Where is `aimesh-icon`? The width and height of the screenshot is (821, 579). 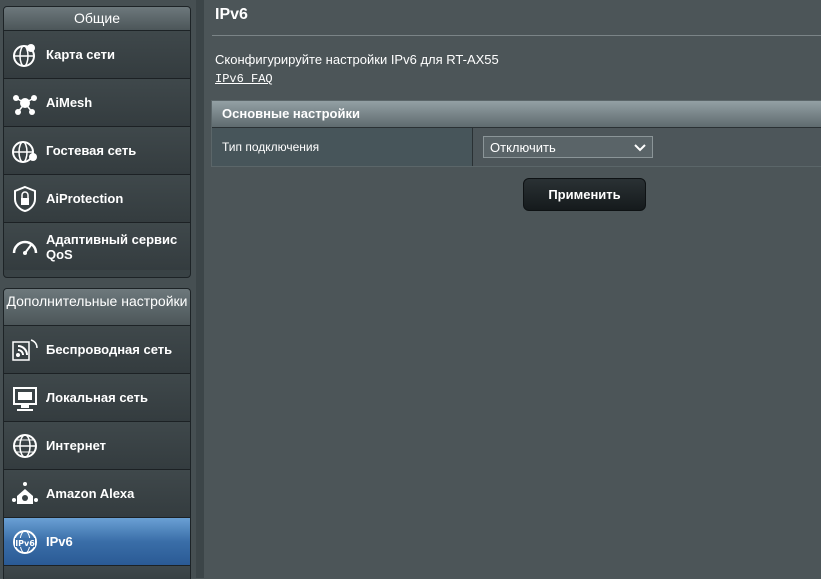 aimesh-icon is located at coordinates (25, 103).